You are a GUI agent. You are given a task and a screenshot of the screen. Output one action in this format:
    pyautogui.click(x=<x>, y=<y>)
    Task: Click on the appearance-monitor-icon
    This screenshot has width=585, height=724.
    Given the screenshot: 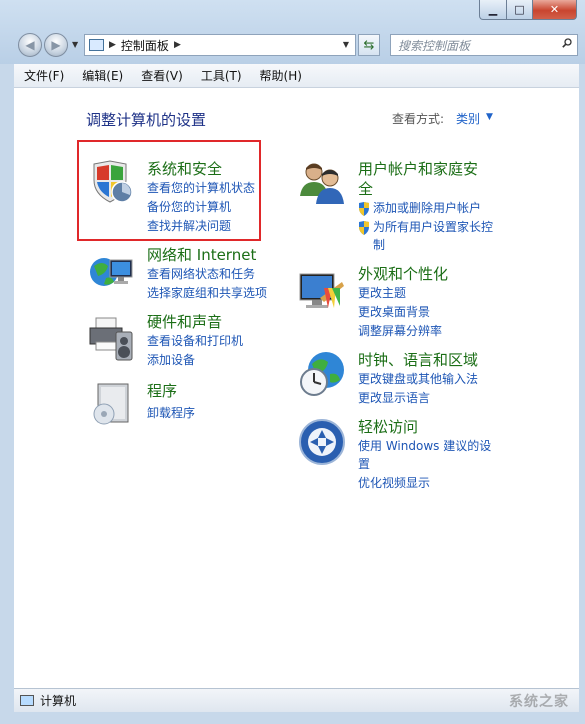 What is the action you would take?
    pyautogui.click(x=322, y=292)
    